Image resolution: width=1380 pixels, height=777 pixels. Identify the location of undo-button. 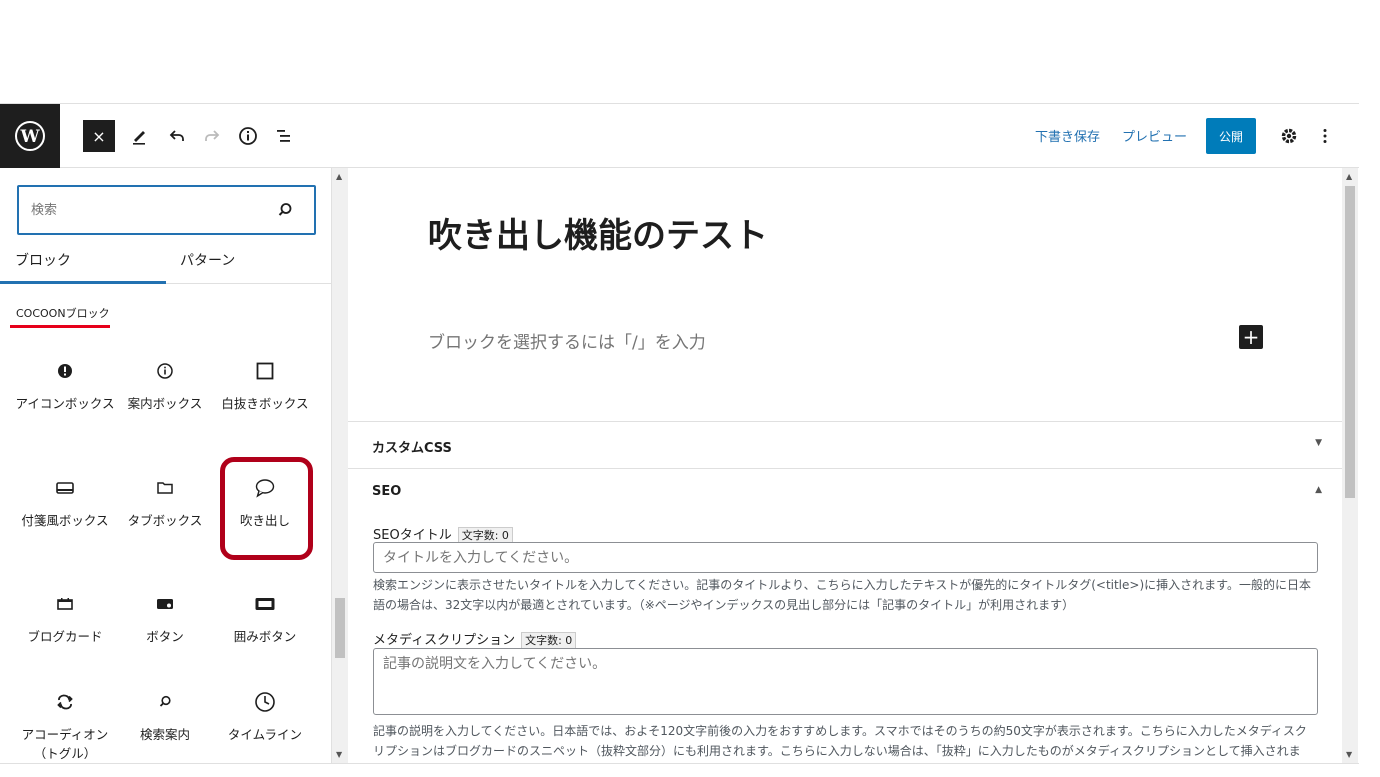
(177, 136).